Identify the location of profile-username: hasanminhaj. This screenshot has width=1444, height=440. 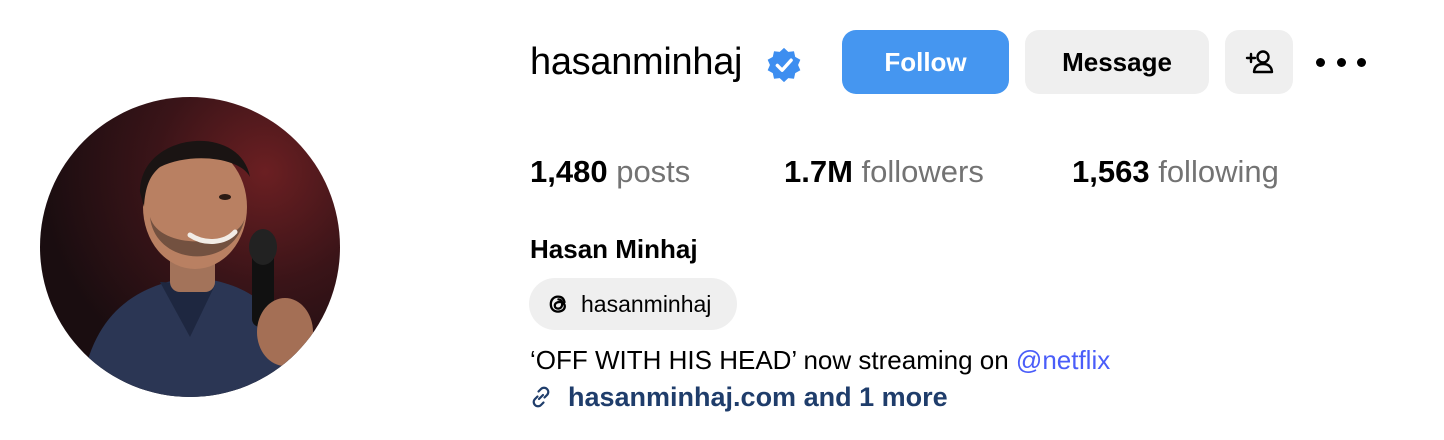
(636, 62).